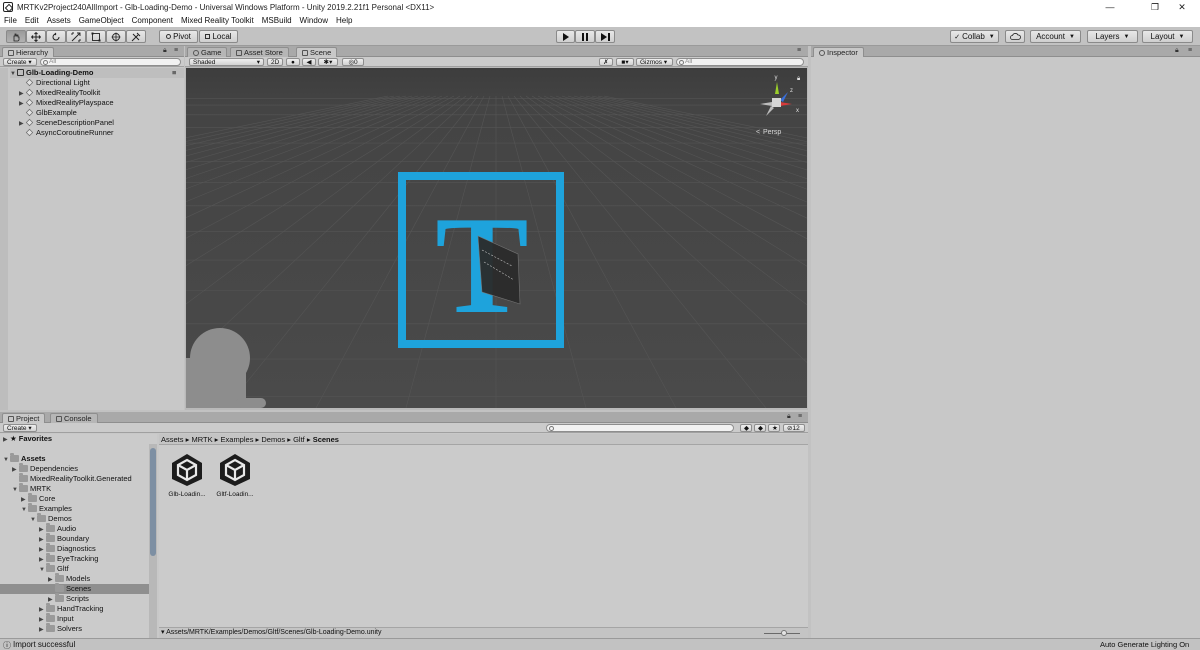  What do you see at coordinates (1182, 7) in the screenshot?
I see `close-button: ✕` at bounding box center [1182, 7].